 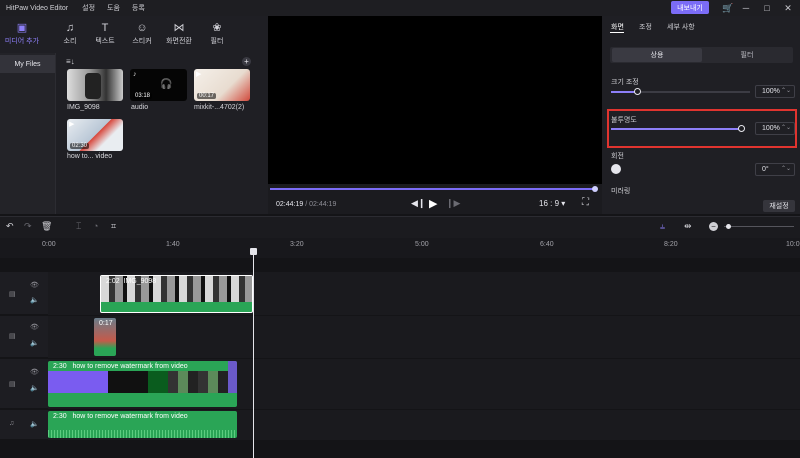 I want to click on progress-handle, so click(x=595, y=189).